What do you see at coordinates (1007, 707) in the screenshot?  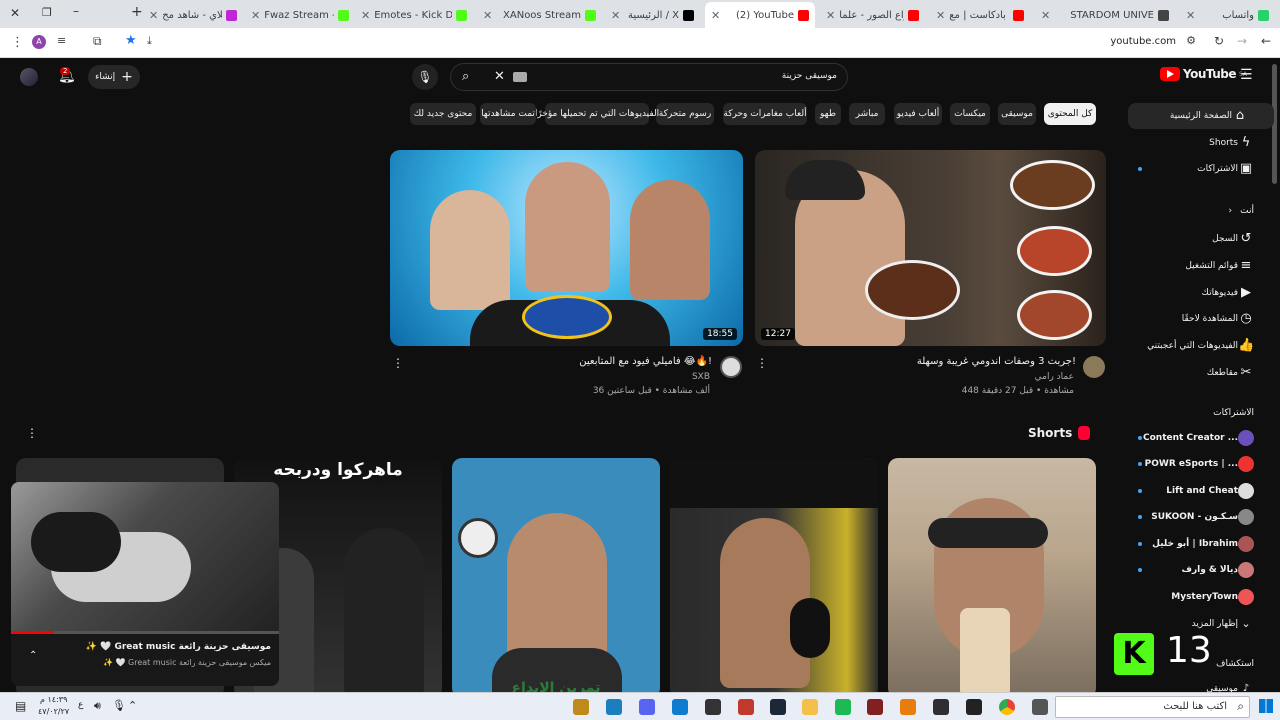 I see `chrome-icon` at bounding box center [1007, 707].